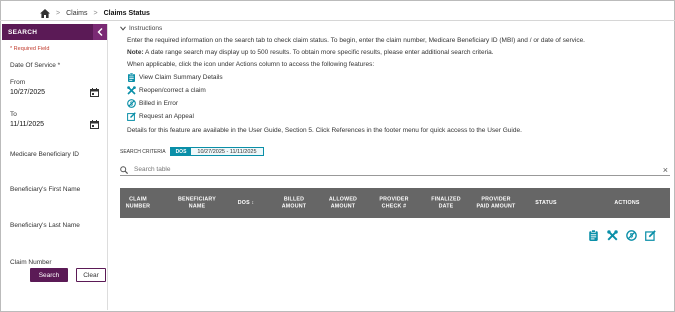  Describe the element at coordinates (54, 92) in the screenshot. I see `from-date-field: 10/27/2025` at that location.